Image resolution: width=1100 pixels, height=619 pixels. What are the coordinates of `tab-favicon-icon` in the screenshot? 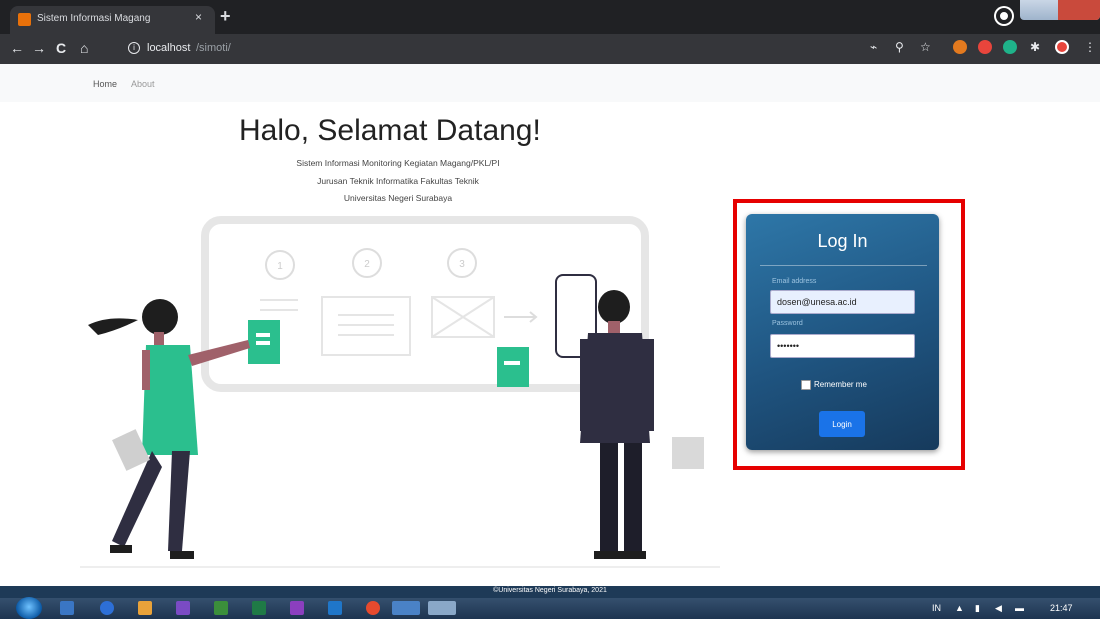 It's located at (24, 19).